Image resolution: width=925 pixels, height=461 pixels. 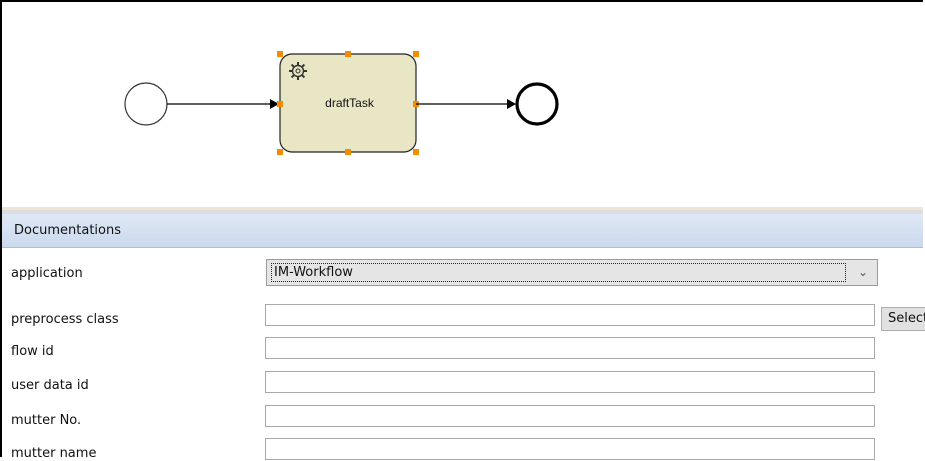 I want to click on documentations-section-header: Documentations, so click(x=462, y=231).